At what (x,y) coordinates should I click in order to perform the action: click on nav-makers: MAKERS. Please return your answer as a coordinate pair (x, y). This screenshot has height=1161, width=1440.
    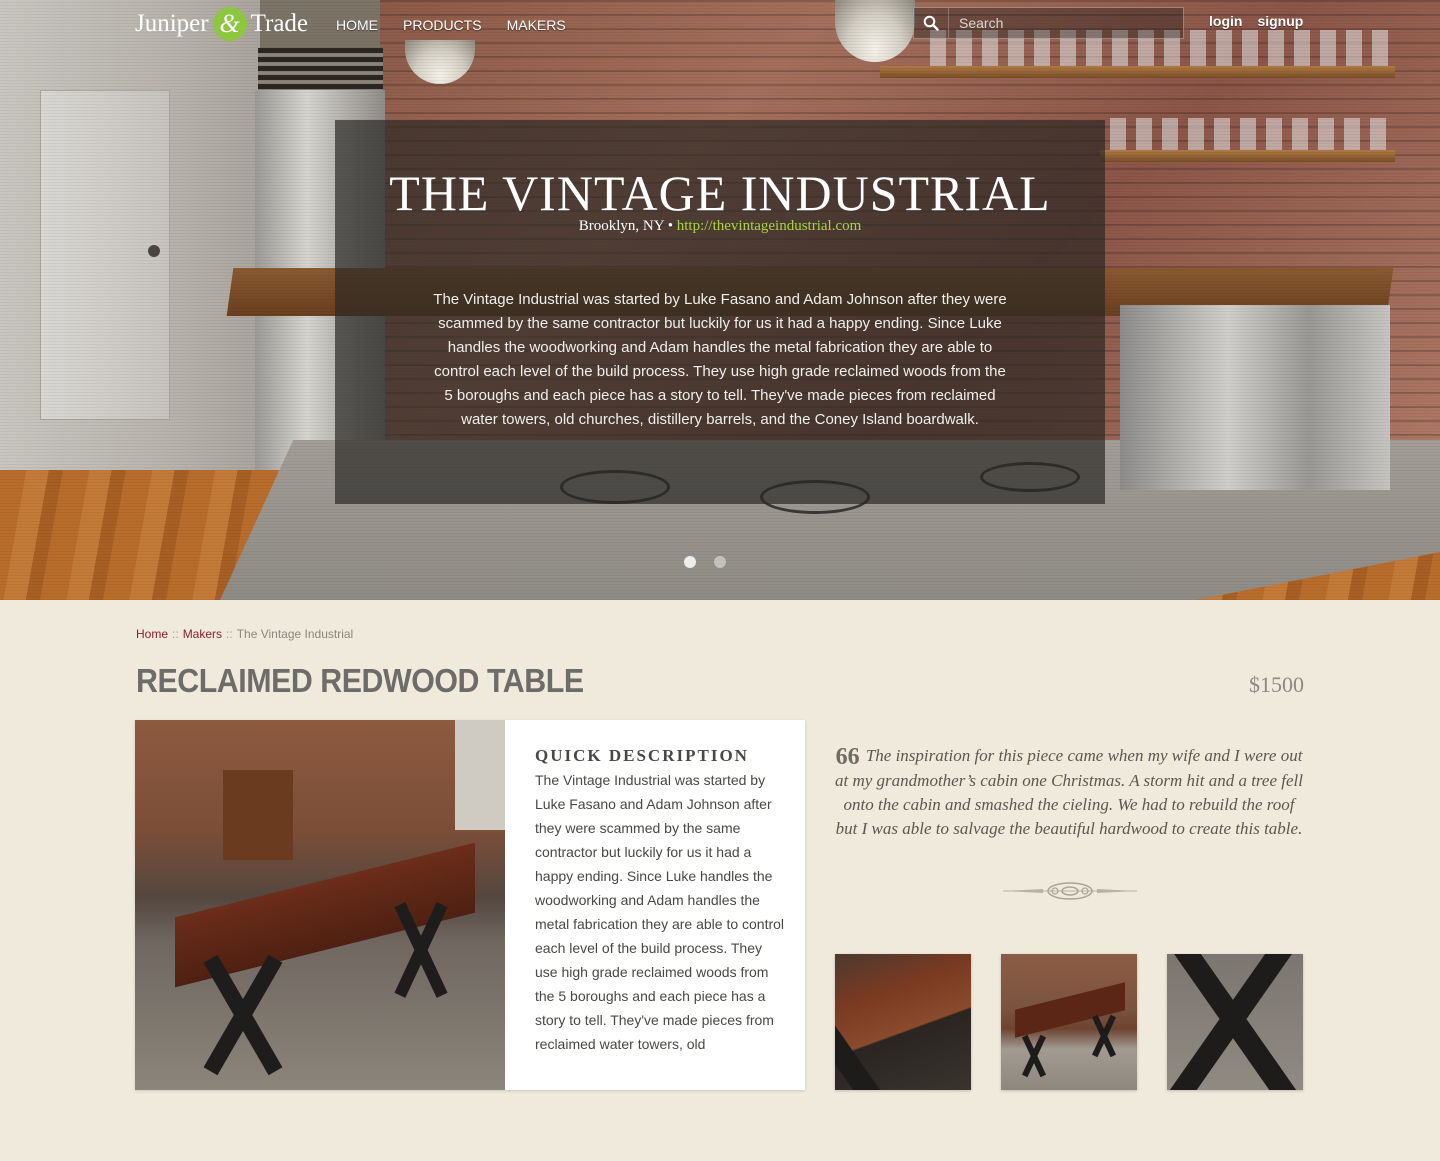
    Looking at the image, I should click on (536, 25).